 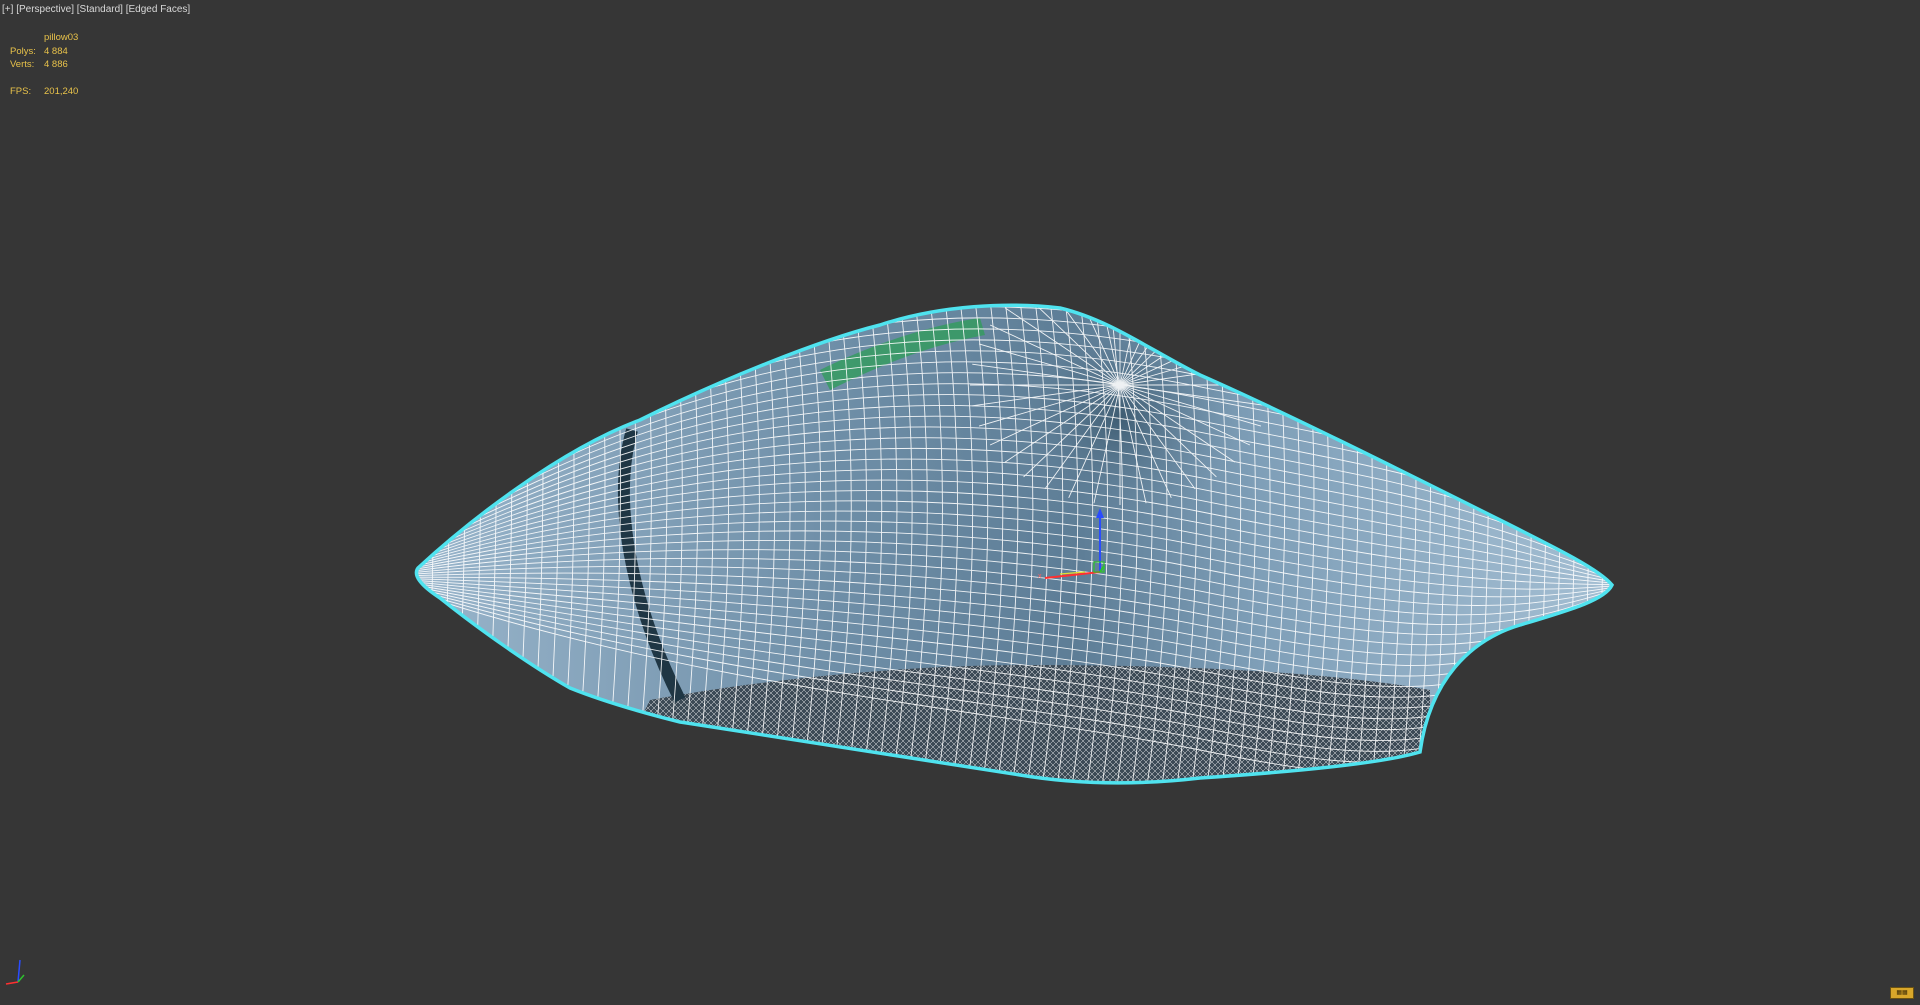 What do you see at coordinates (7, 9) in the screenshot?
I see `viewport-general-menu: [+]` at bounding box center [7, 9].